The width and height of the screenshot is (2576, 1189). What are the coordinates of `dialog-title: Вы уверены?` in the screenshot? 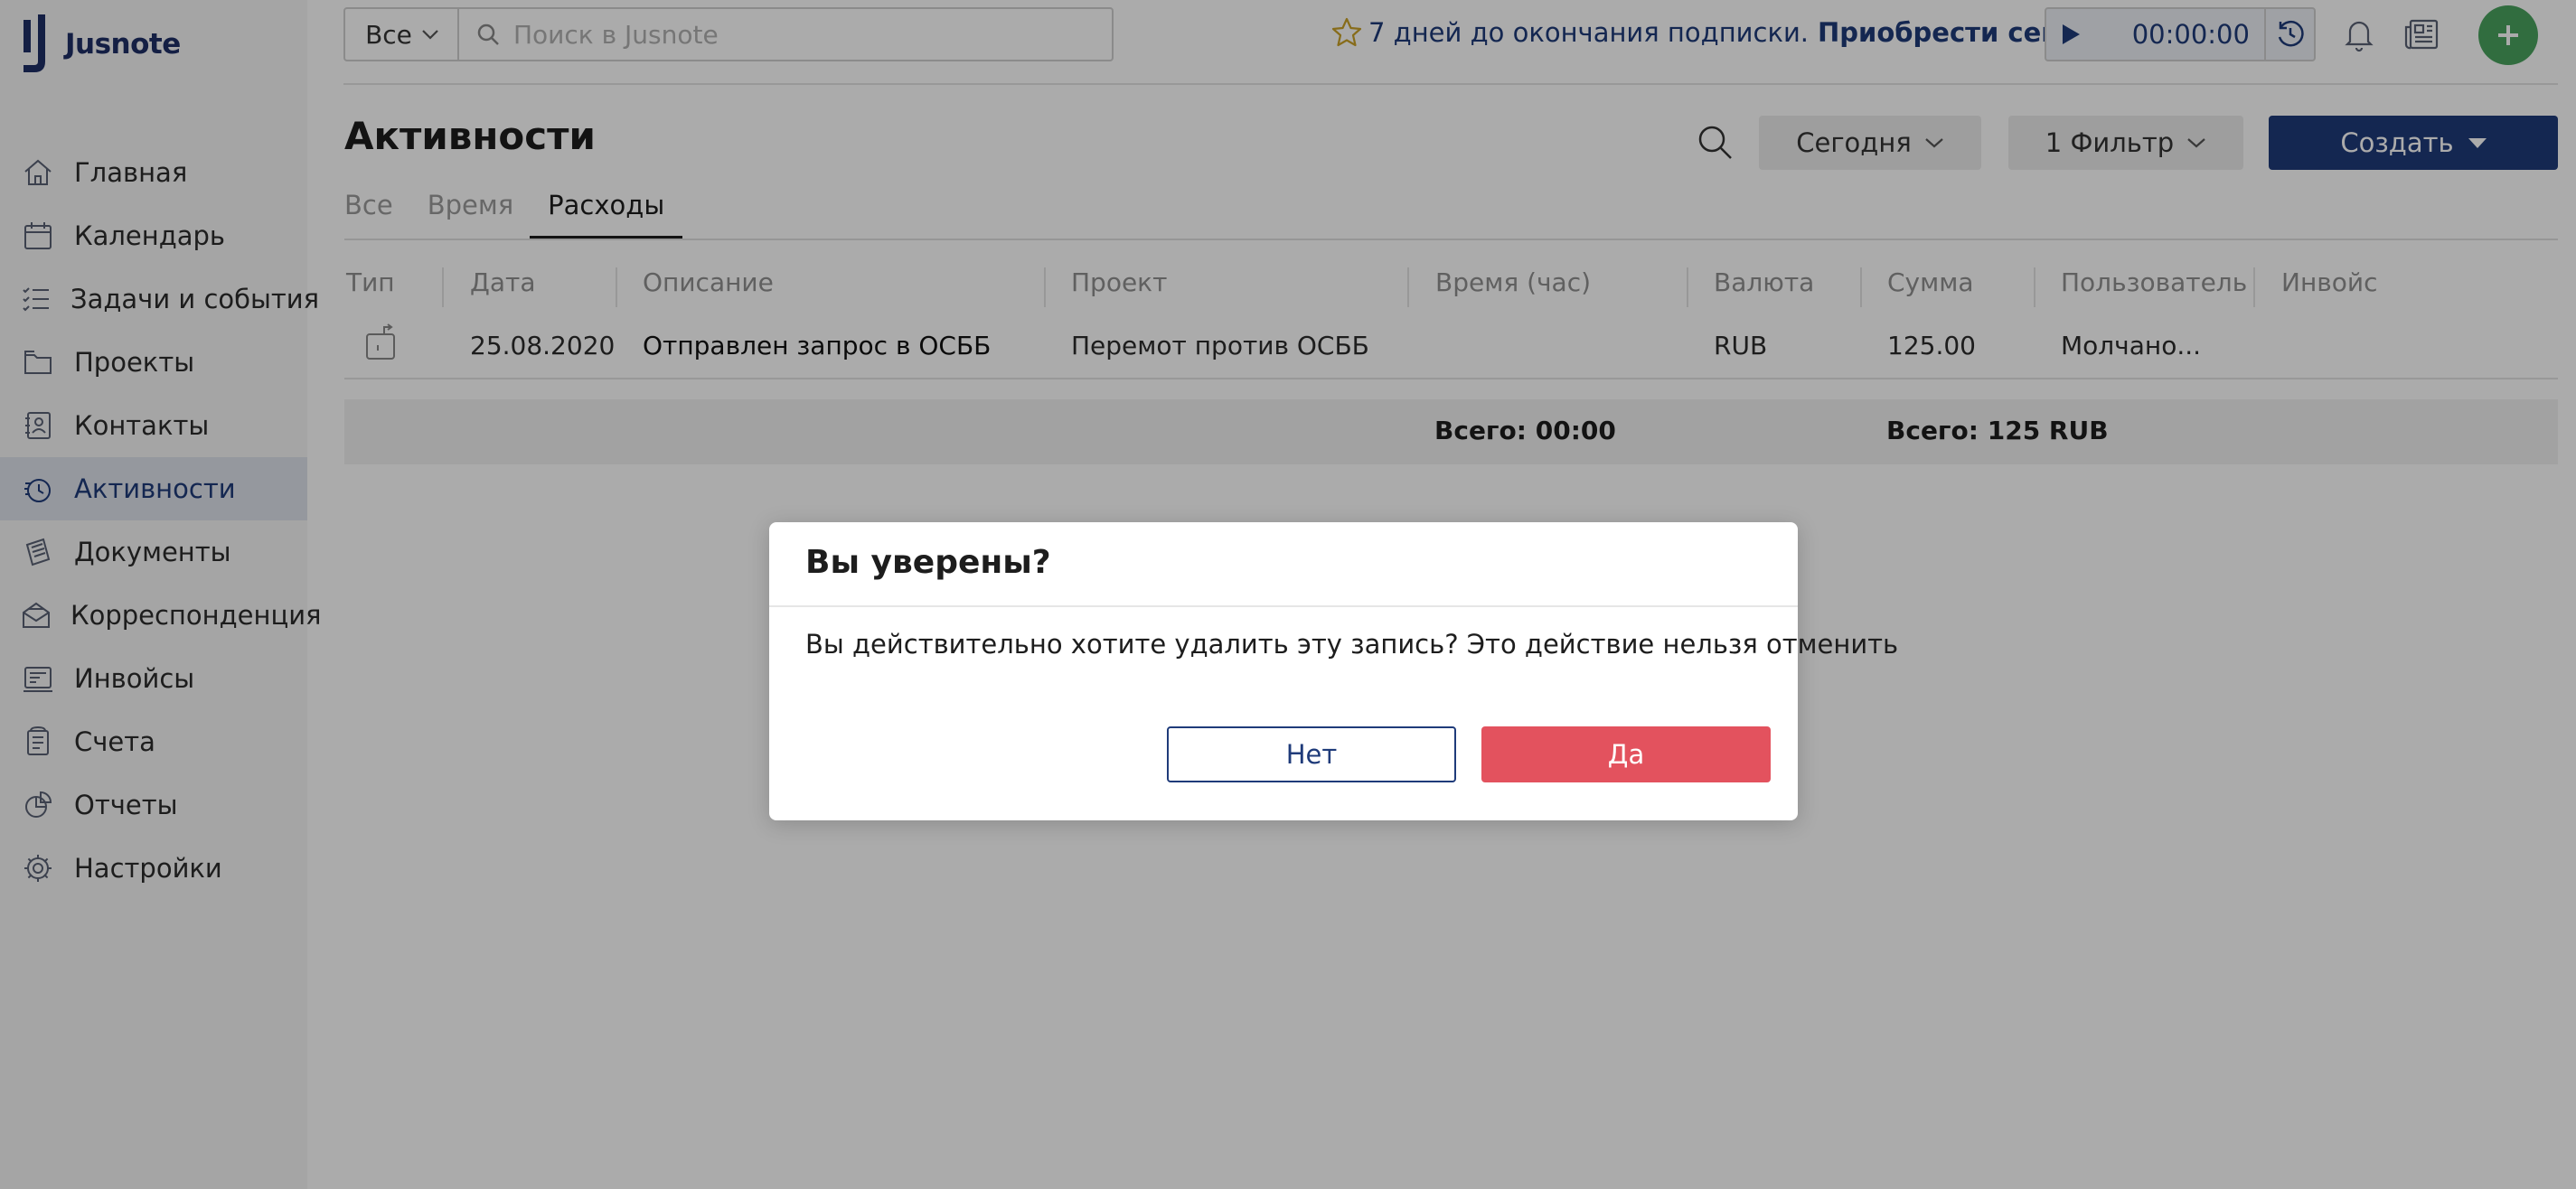 It's located at (928, 562).